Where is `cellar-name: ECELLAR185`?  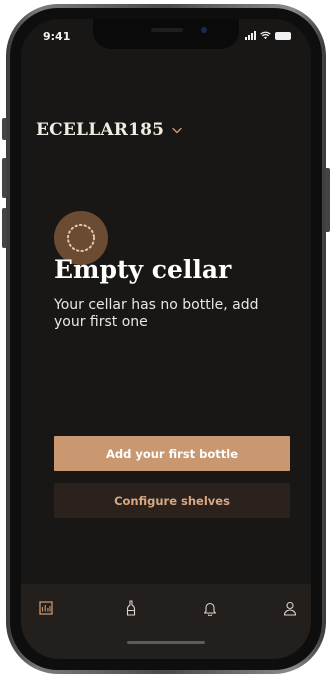 cellar-name: ECELLAR185 is located at coordinates (100, 130).